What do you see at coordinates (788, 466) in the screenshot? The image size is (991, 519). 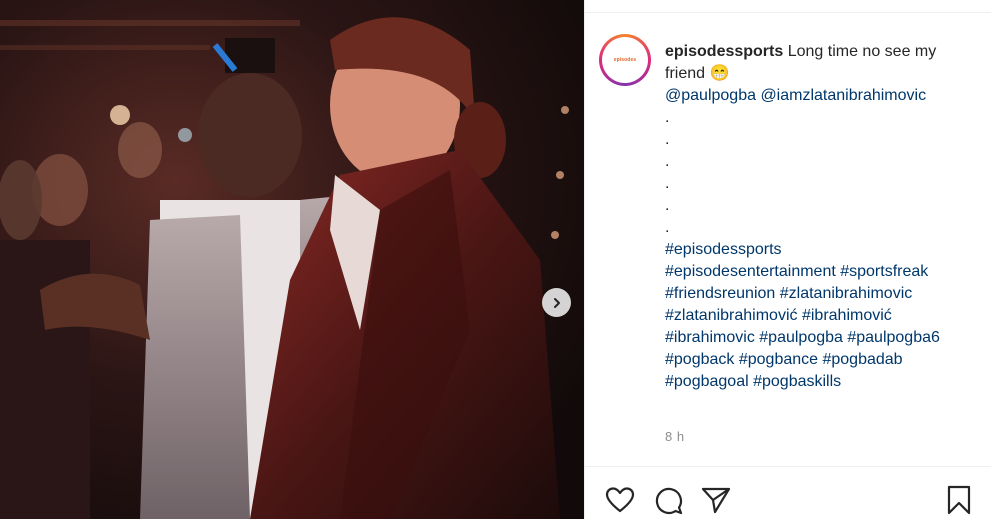 I see `actions-divider` at bounding box center [788, 466].